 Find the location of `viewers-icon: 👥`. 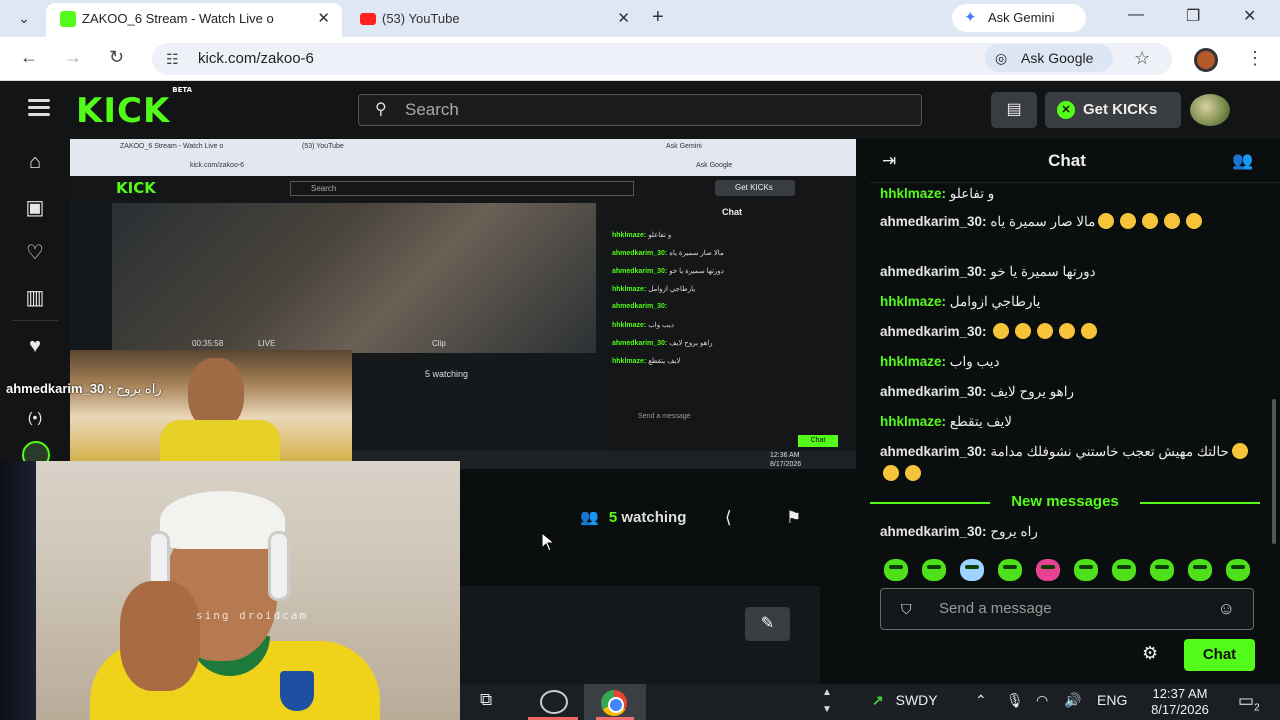

viewers-icon: 👥 is located at coordinates (589, 517).